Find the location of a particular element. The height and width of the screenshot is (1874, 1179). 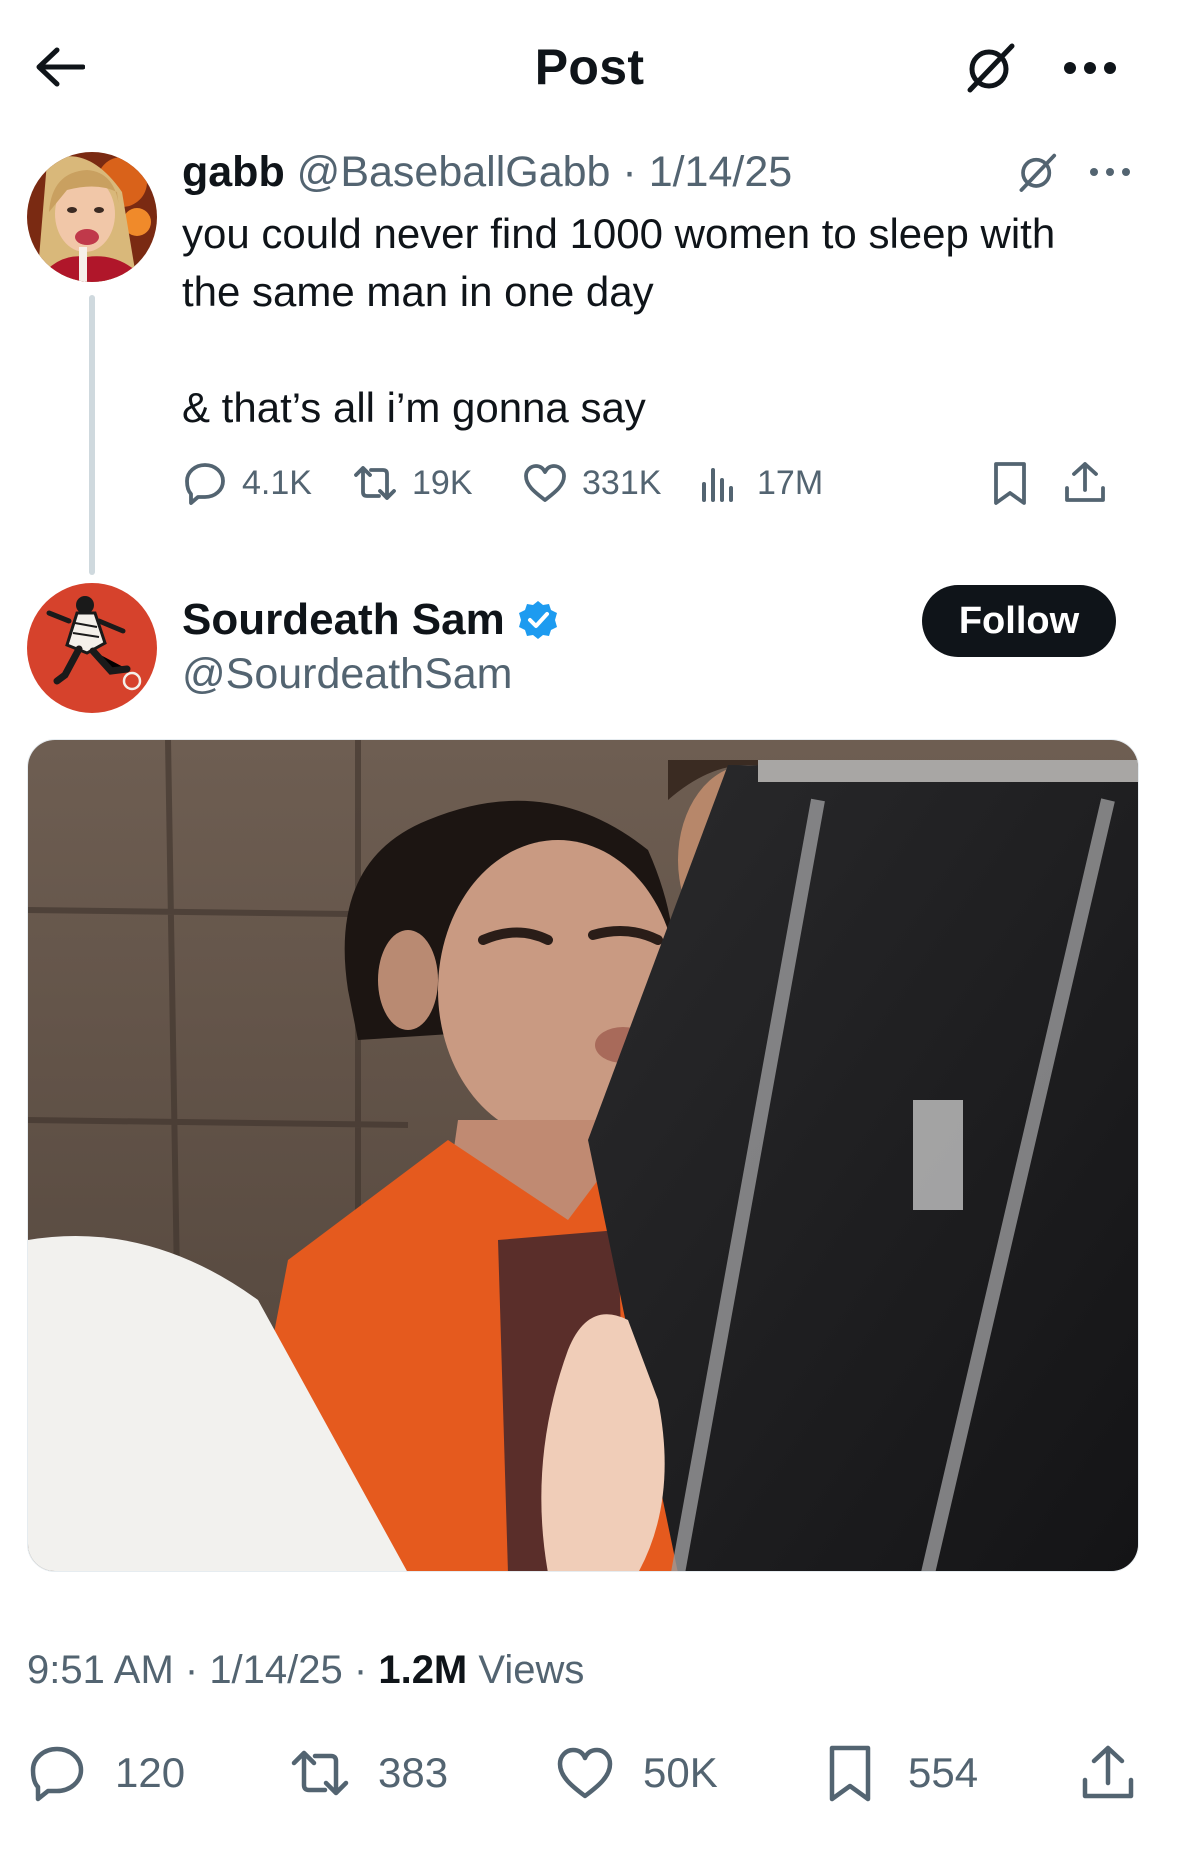

post-timestamp: 9:51 AM · 1/14/25 · 1.2M Views is located at coordinates (305, 1670).